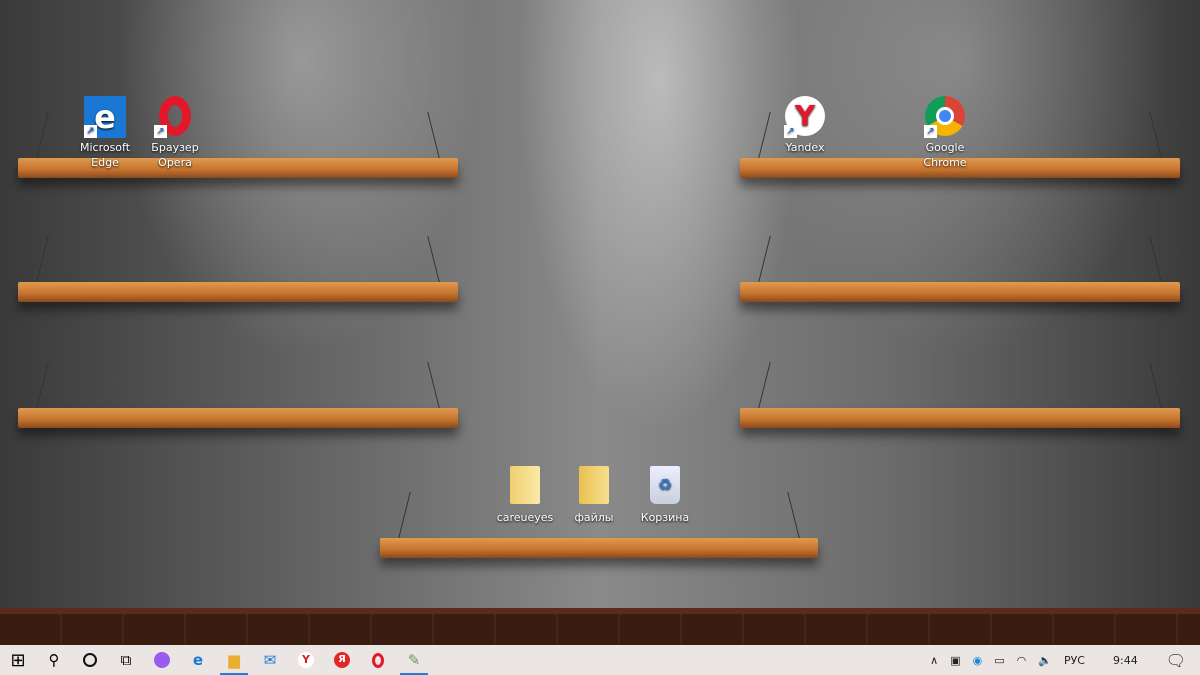  Describe the element at coordinates (1022, 660) in the screenshot. I see `wifi-icon: ◠` at that location.